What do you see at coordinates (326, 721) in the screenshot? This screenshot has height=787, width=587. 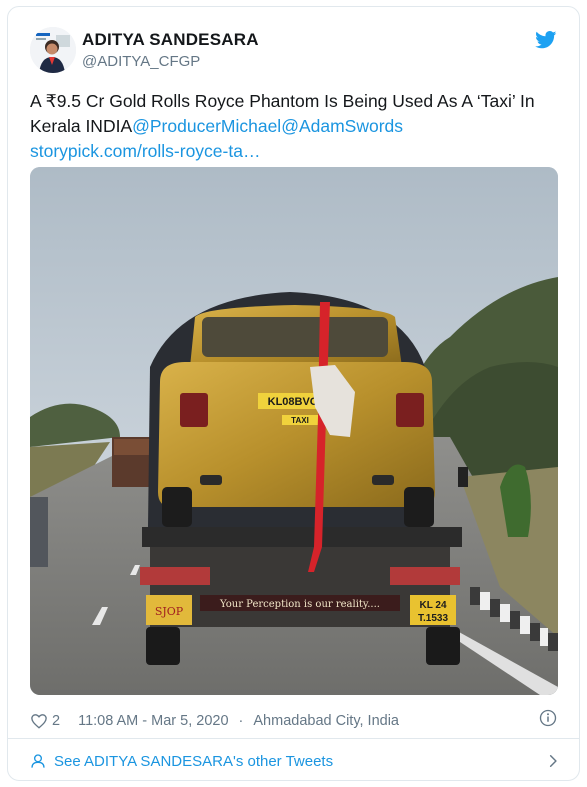 I see `tweet-location: Ahmadabad City, India` at bounding box center [326, 721].